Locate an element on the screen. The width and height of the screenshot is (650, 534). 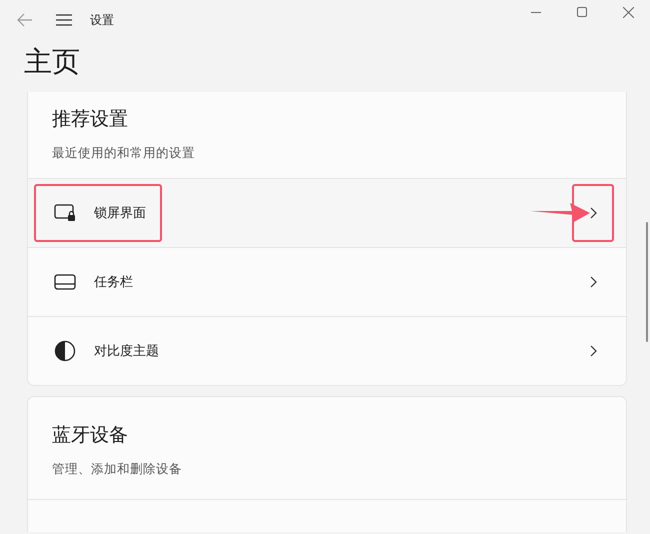
back-icon is located at coordinates (25, 20).